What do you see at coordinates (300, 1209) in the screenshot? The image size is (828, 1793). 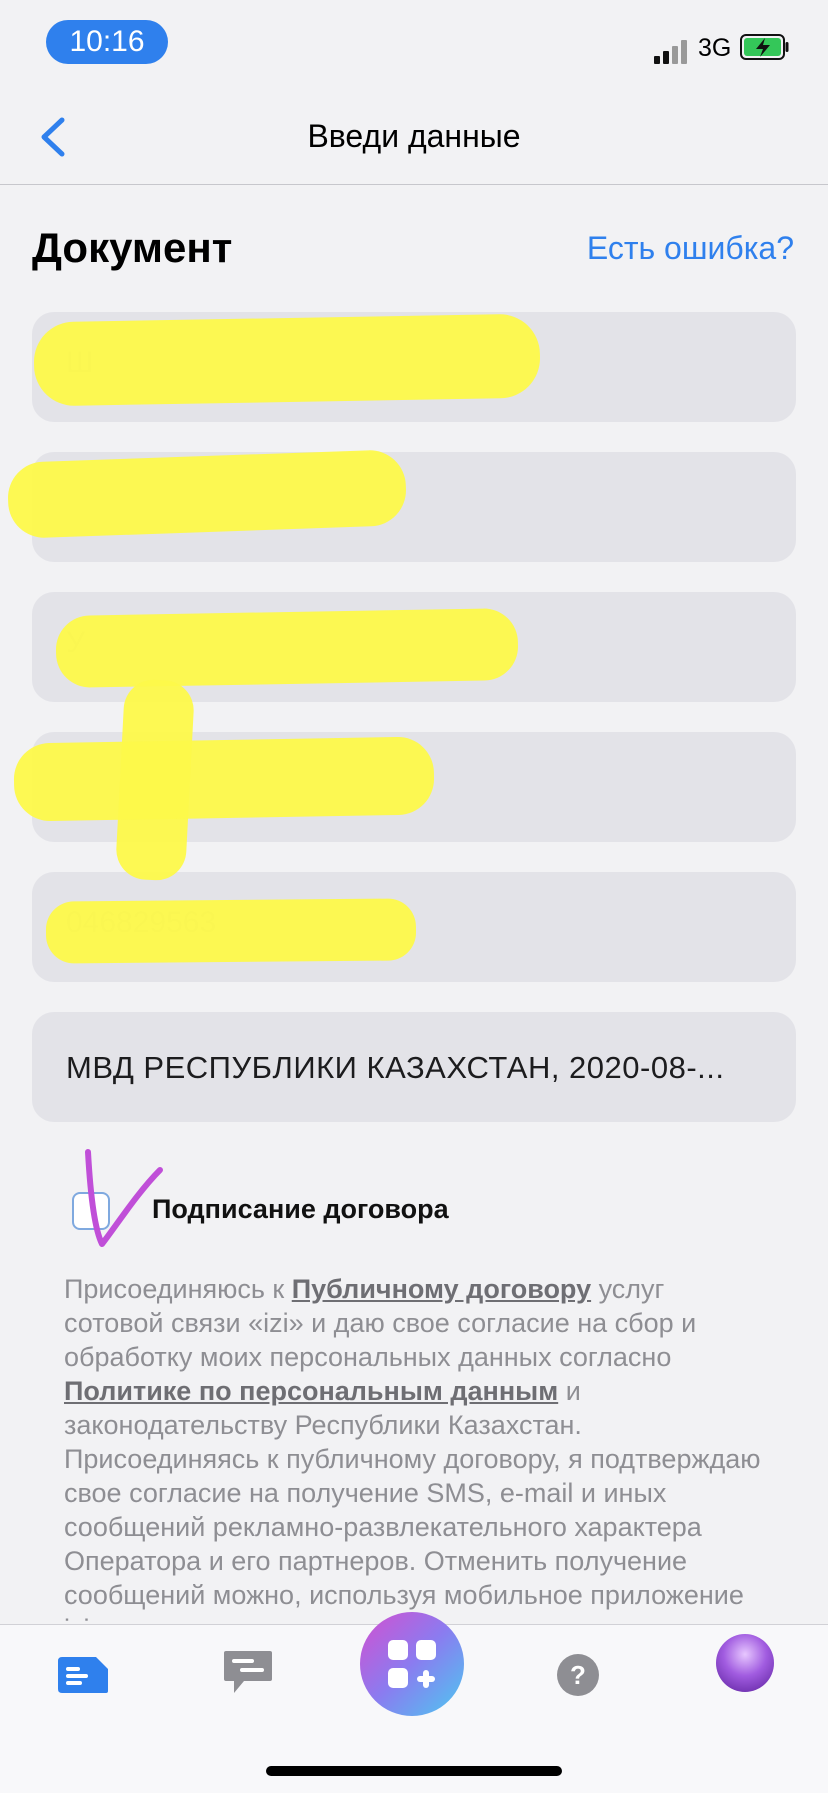 I see `consent-label: Подписание договора` at bounding box center [300, 1209].